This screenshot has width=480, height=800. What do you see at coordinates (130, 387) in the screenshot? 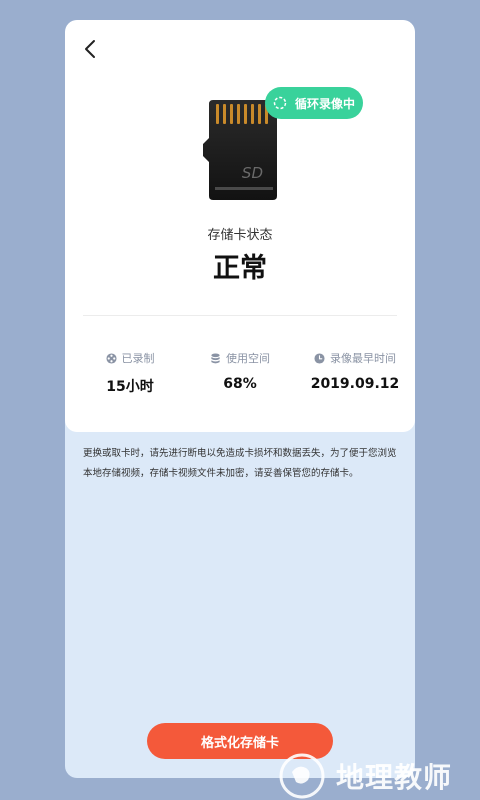
I see `stat-value: 15小时` at bounding box center [130, 387].